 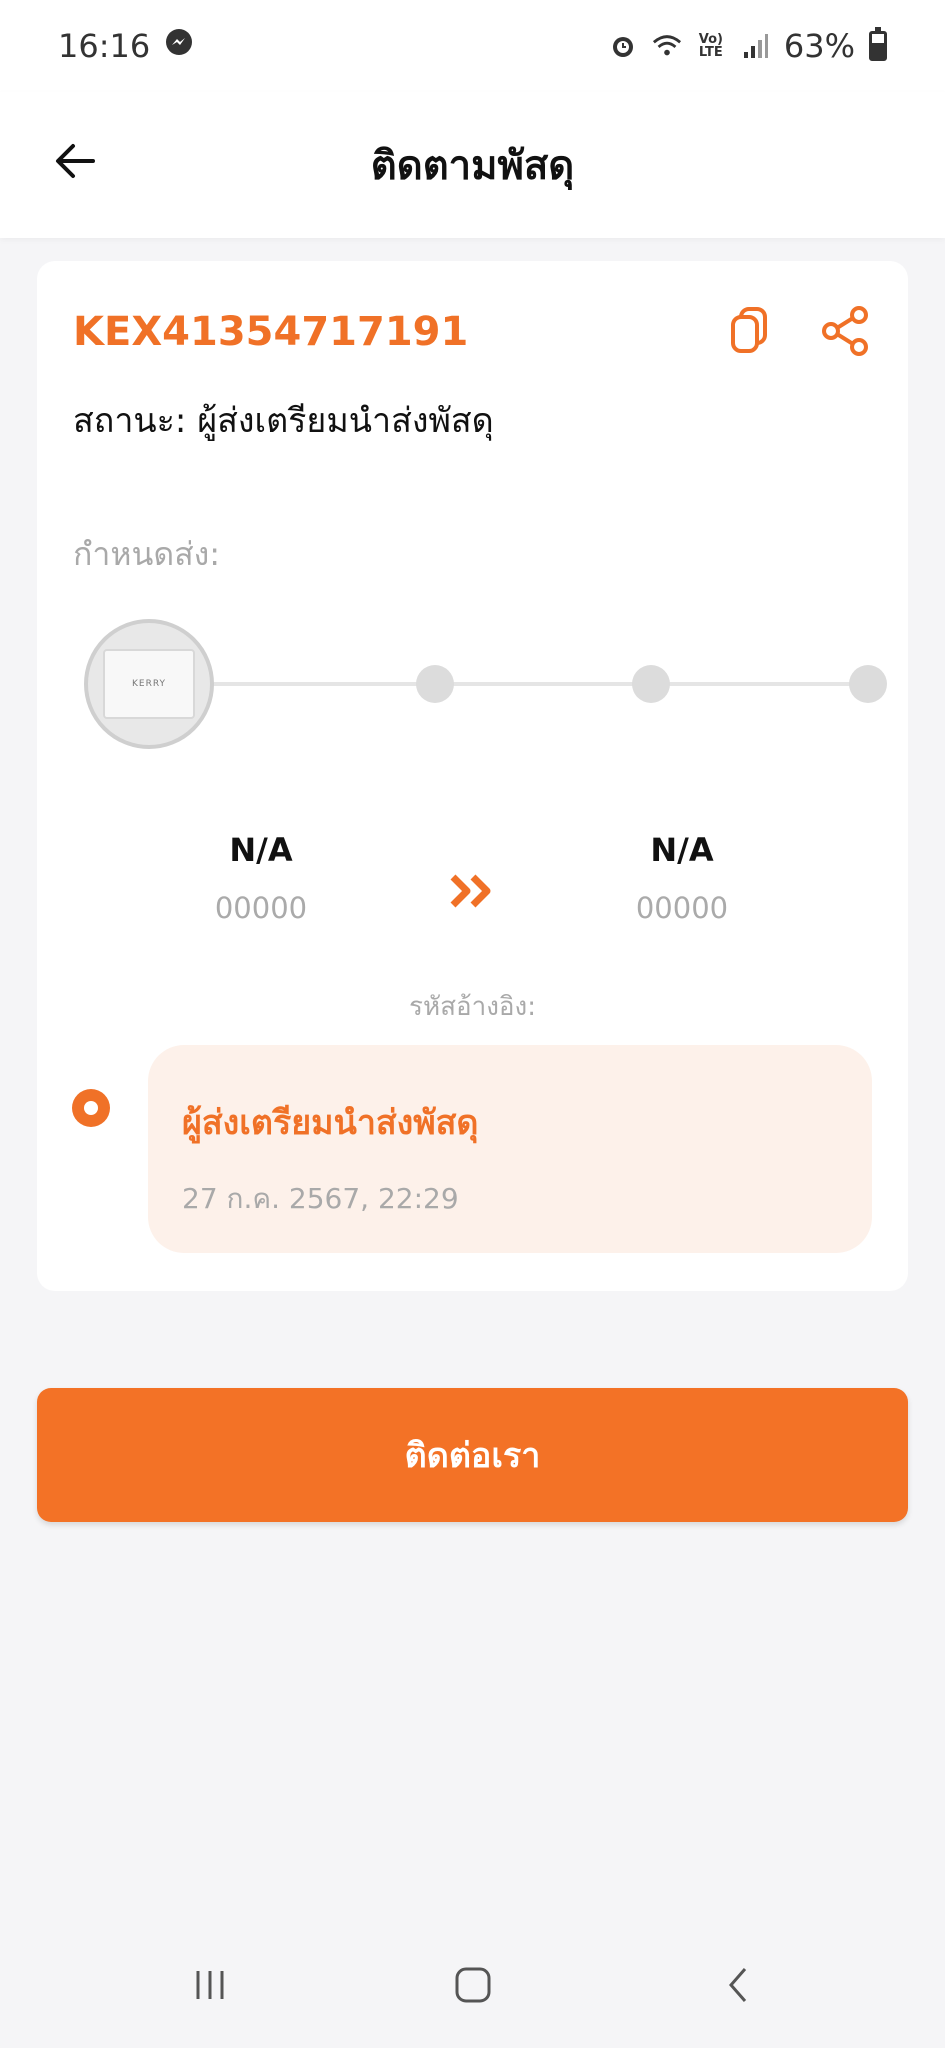 I want to click on home-icon, so click(x=473, y=1985).